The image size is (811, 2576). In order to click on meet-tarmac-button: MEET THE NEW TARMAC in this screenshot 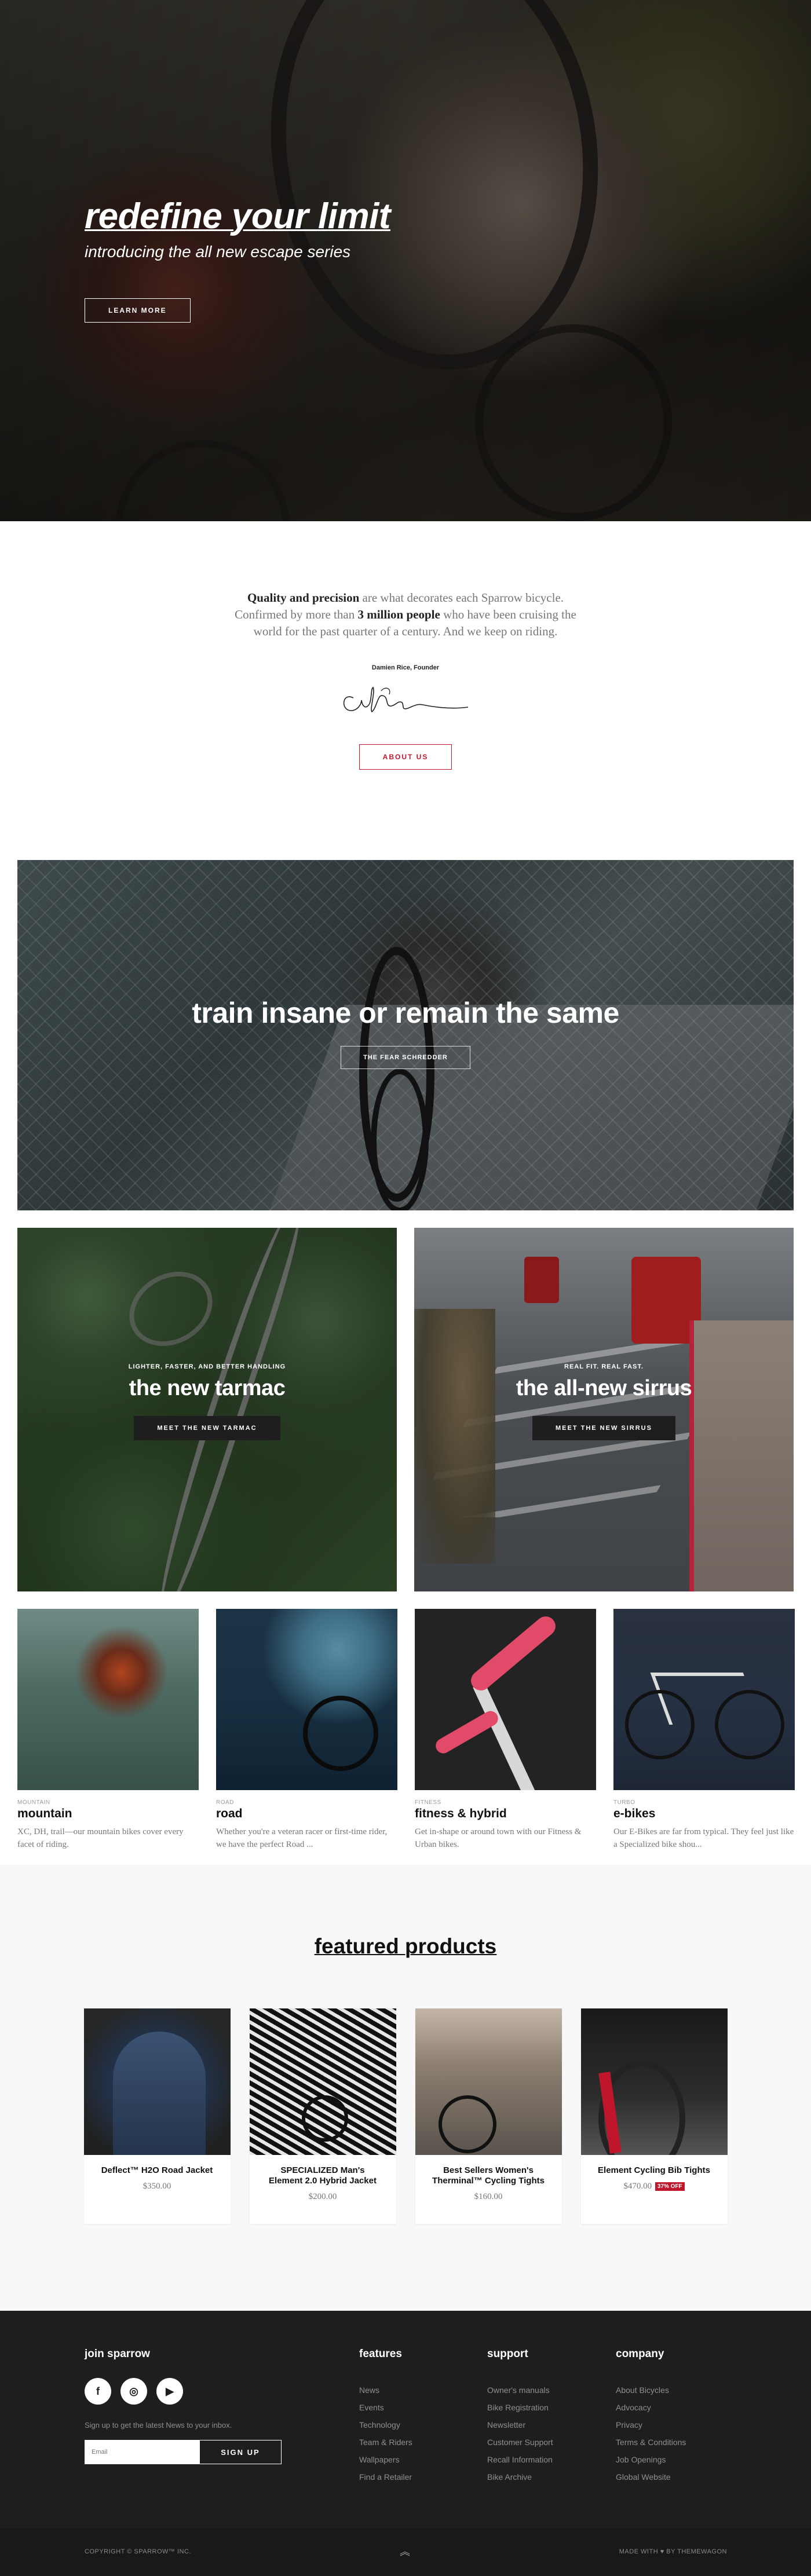, I will do `click(207, 1428)`.